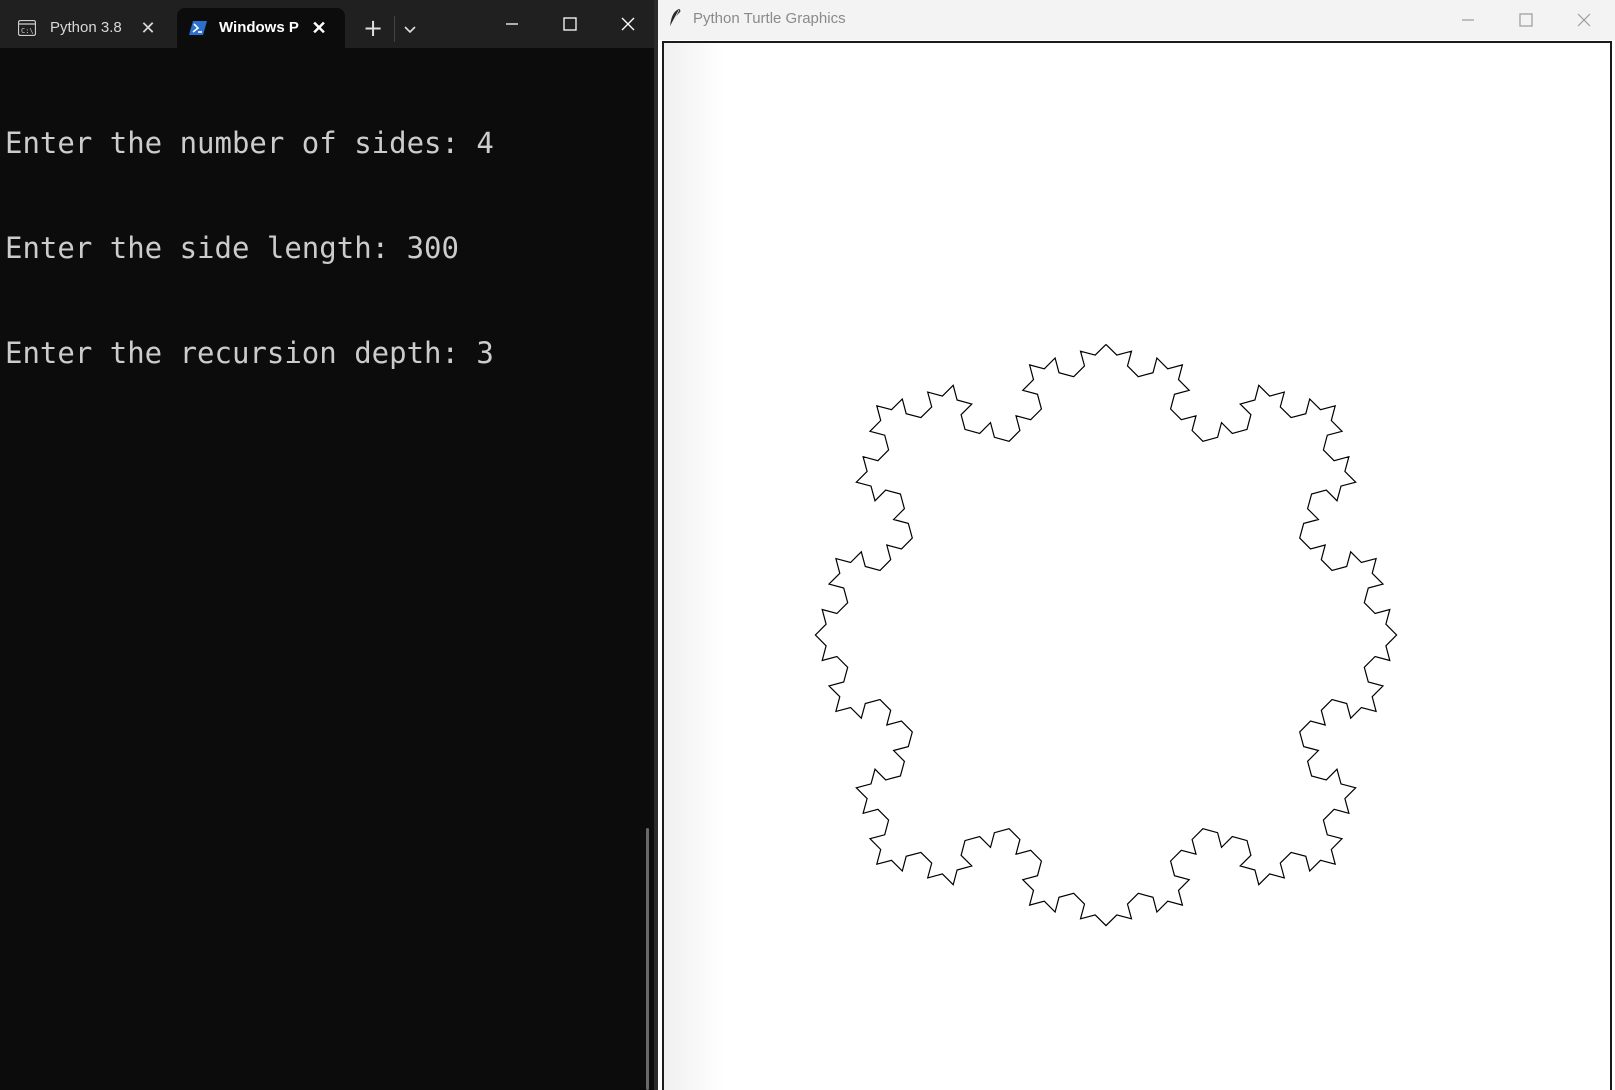 The height and width of the screenshot is (1090, 1615). I want to click on terminal-titlebar: C:\ Python 3.8 ✕ Windows P ✕ +, so click(329, 24).